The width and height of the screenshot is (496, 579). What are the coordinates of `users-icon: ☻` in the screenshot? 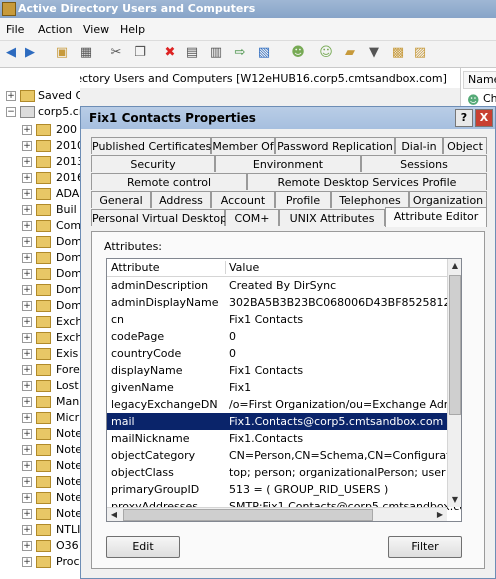 It's located at (298, 53).